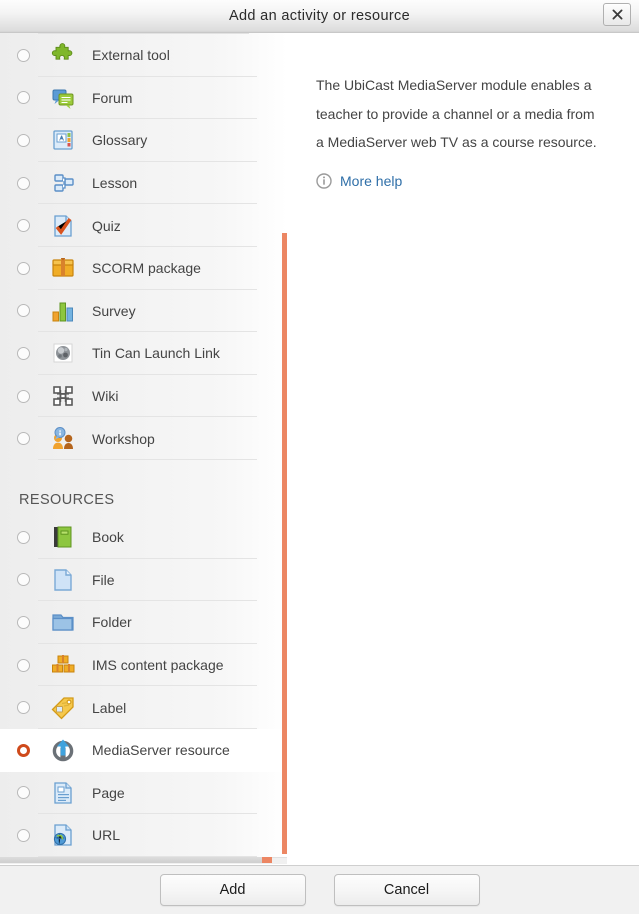 Image resolution: width=639 pixels, height=914 pixels. I want to click on list-item: Quiz, so click(143, 225).